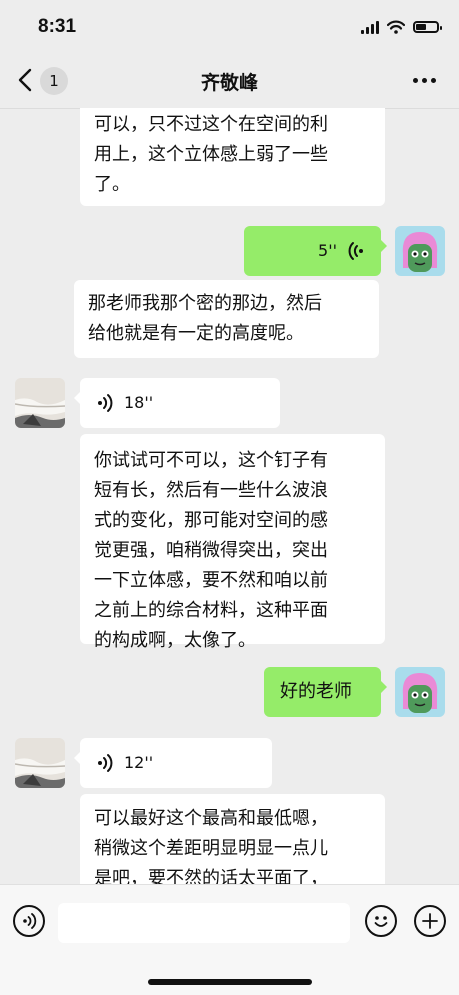  I want to click on status-icons, so click(401, 27).